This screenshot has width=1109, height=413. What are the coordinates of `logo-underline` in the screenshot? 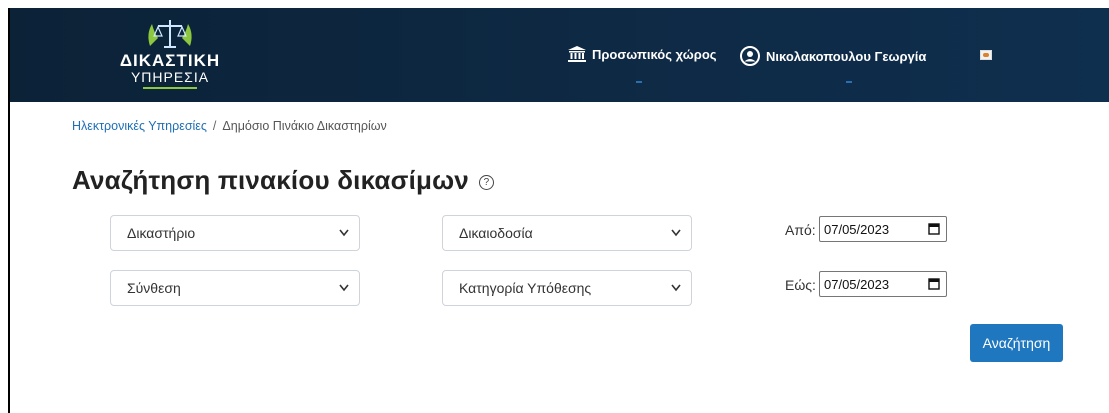 It's located at (170, 88).